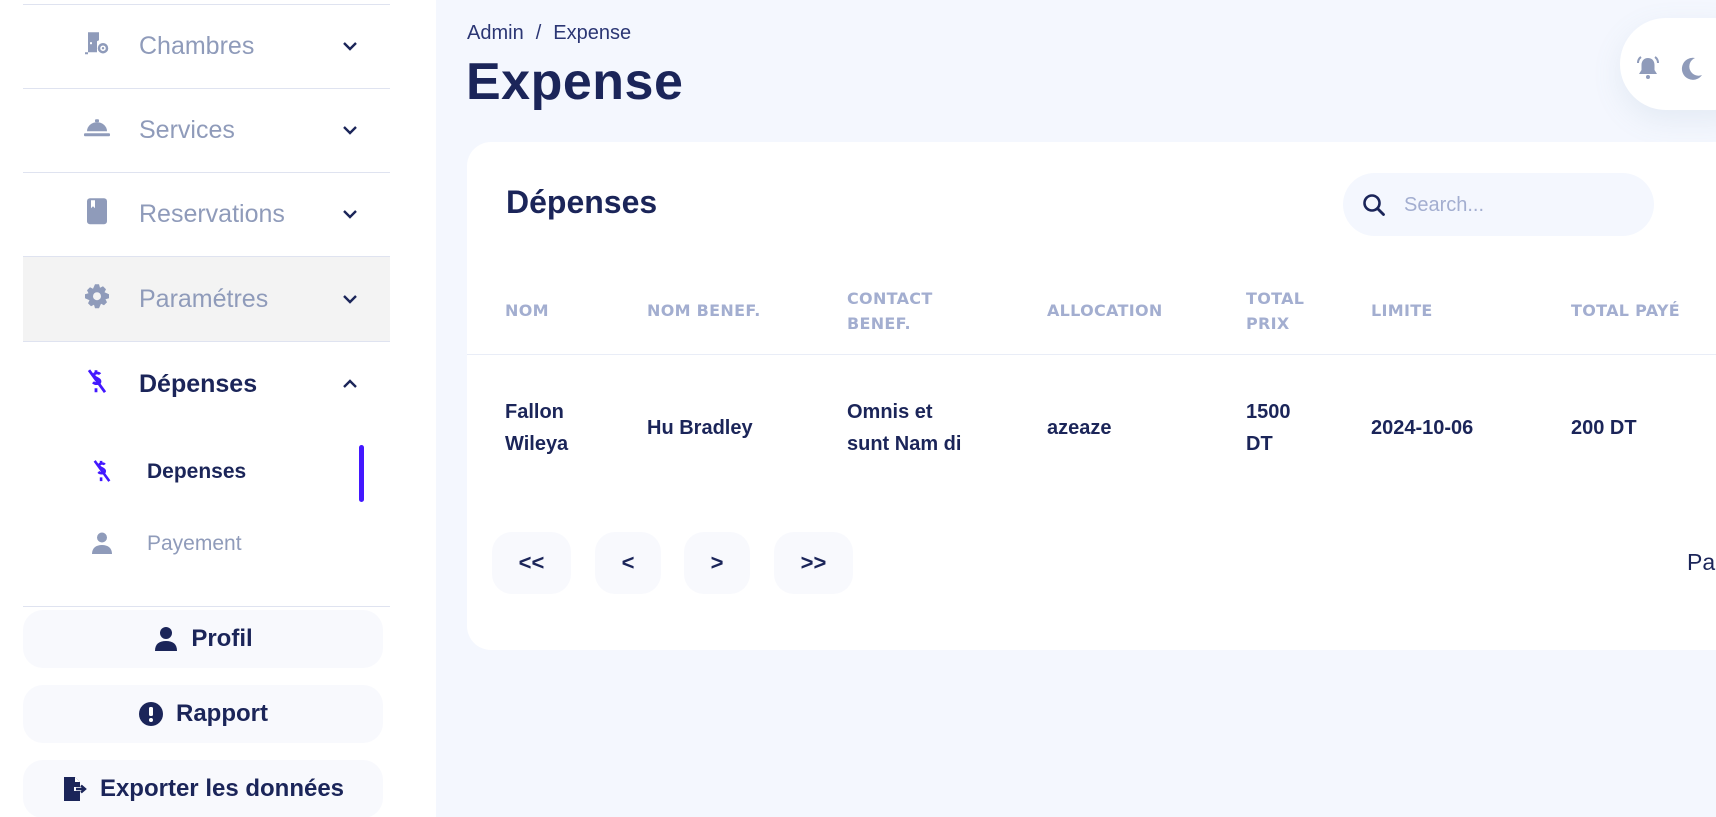 Image resolution: width=1716 pixels, height=817 pixels. I want to click on sidebar-item-label: Dépenses, so click(198, 383).